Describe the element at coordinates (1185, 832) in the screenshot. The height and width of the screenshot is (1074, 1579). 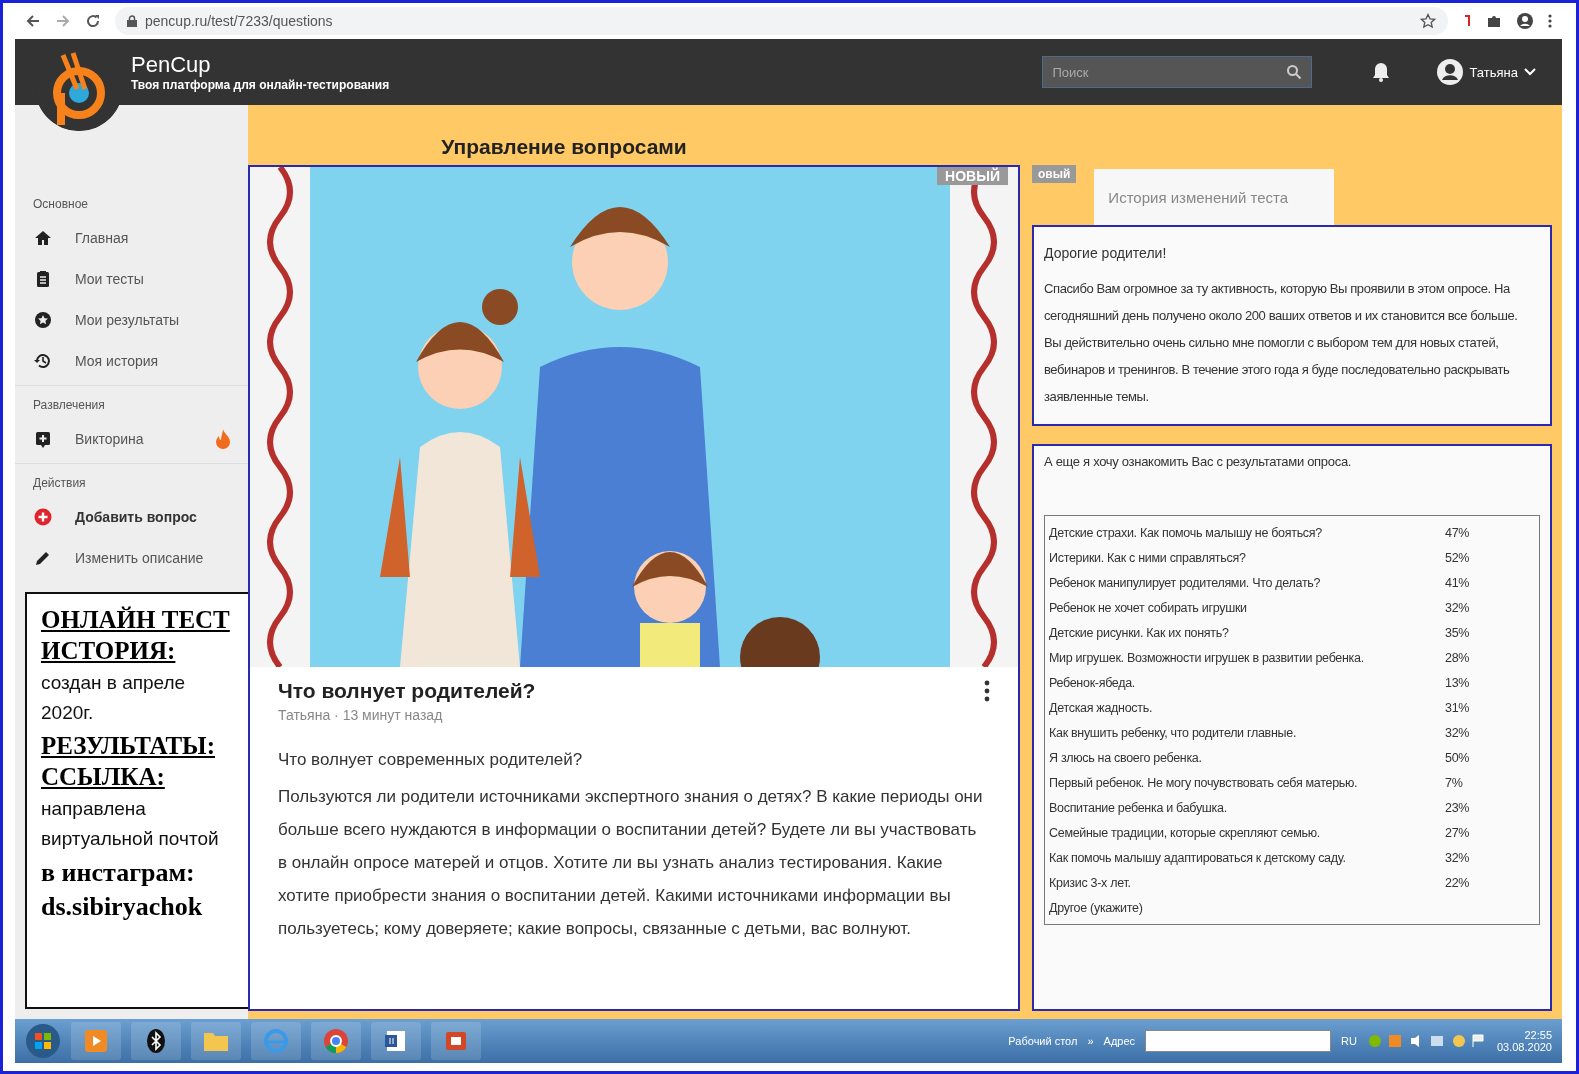
I see `topic-cell-text: Семейные традиции, которые скрепляют семью.` at that location.